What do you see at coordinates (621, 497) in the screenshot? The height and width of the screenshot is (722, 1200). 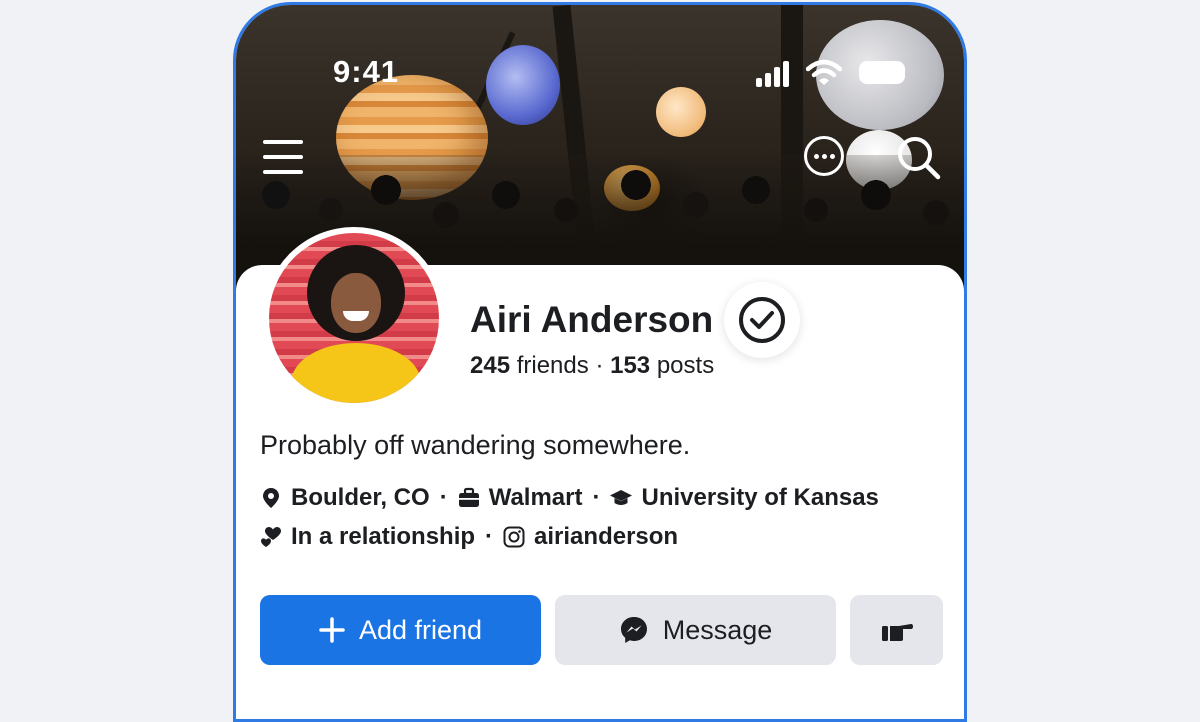 I see `graduation-cap-icon` at bounding box center [621, 497].